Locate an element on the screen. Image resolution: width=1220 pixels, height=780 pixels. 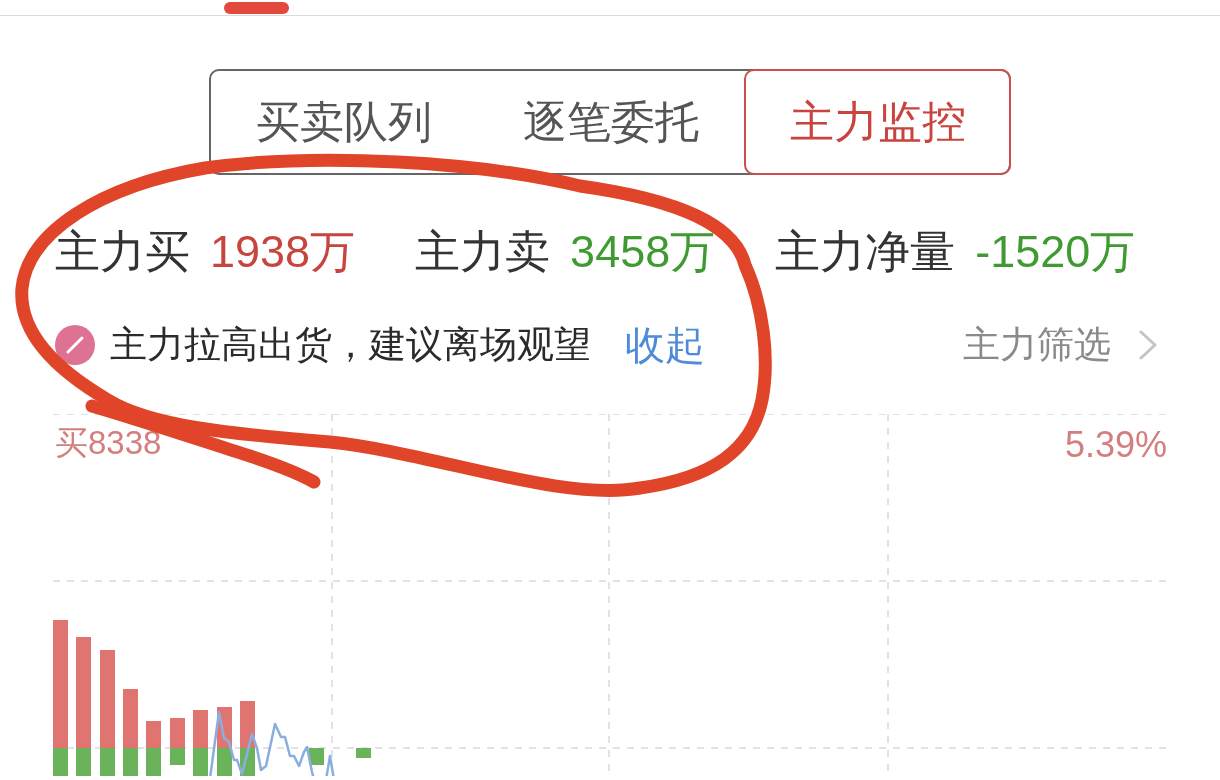
stat-label: 主力买 is located at coordinates (122, 252).